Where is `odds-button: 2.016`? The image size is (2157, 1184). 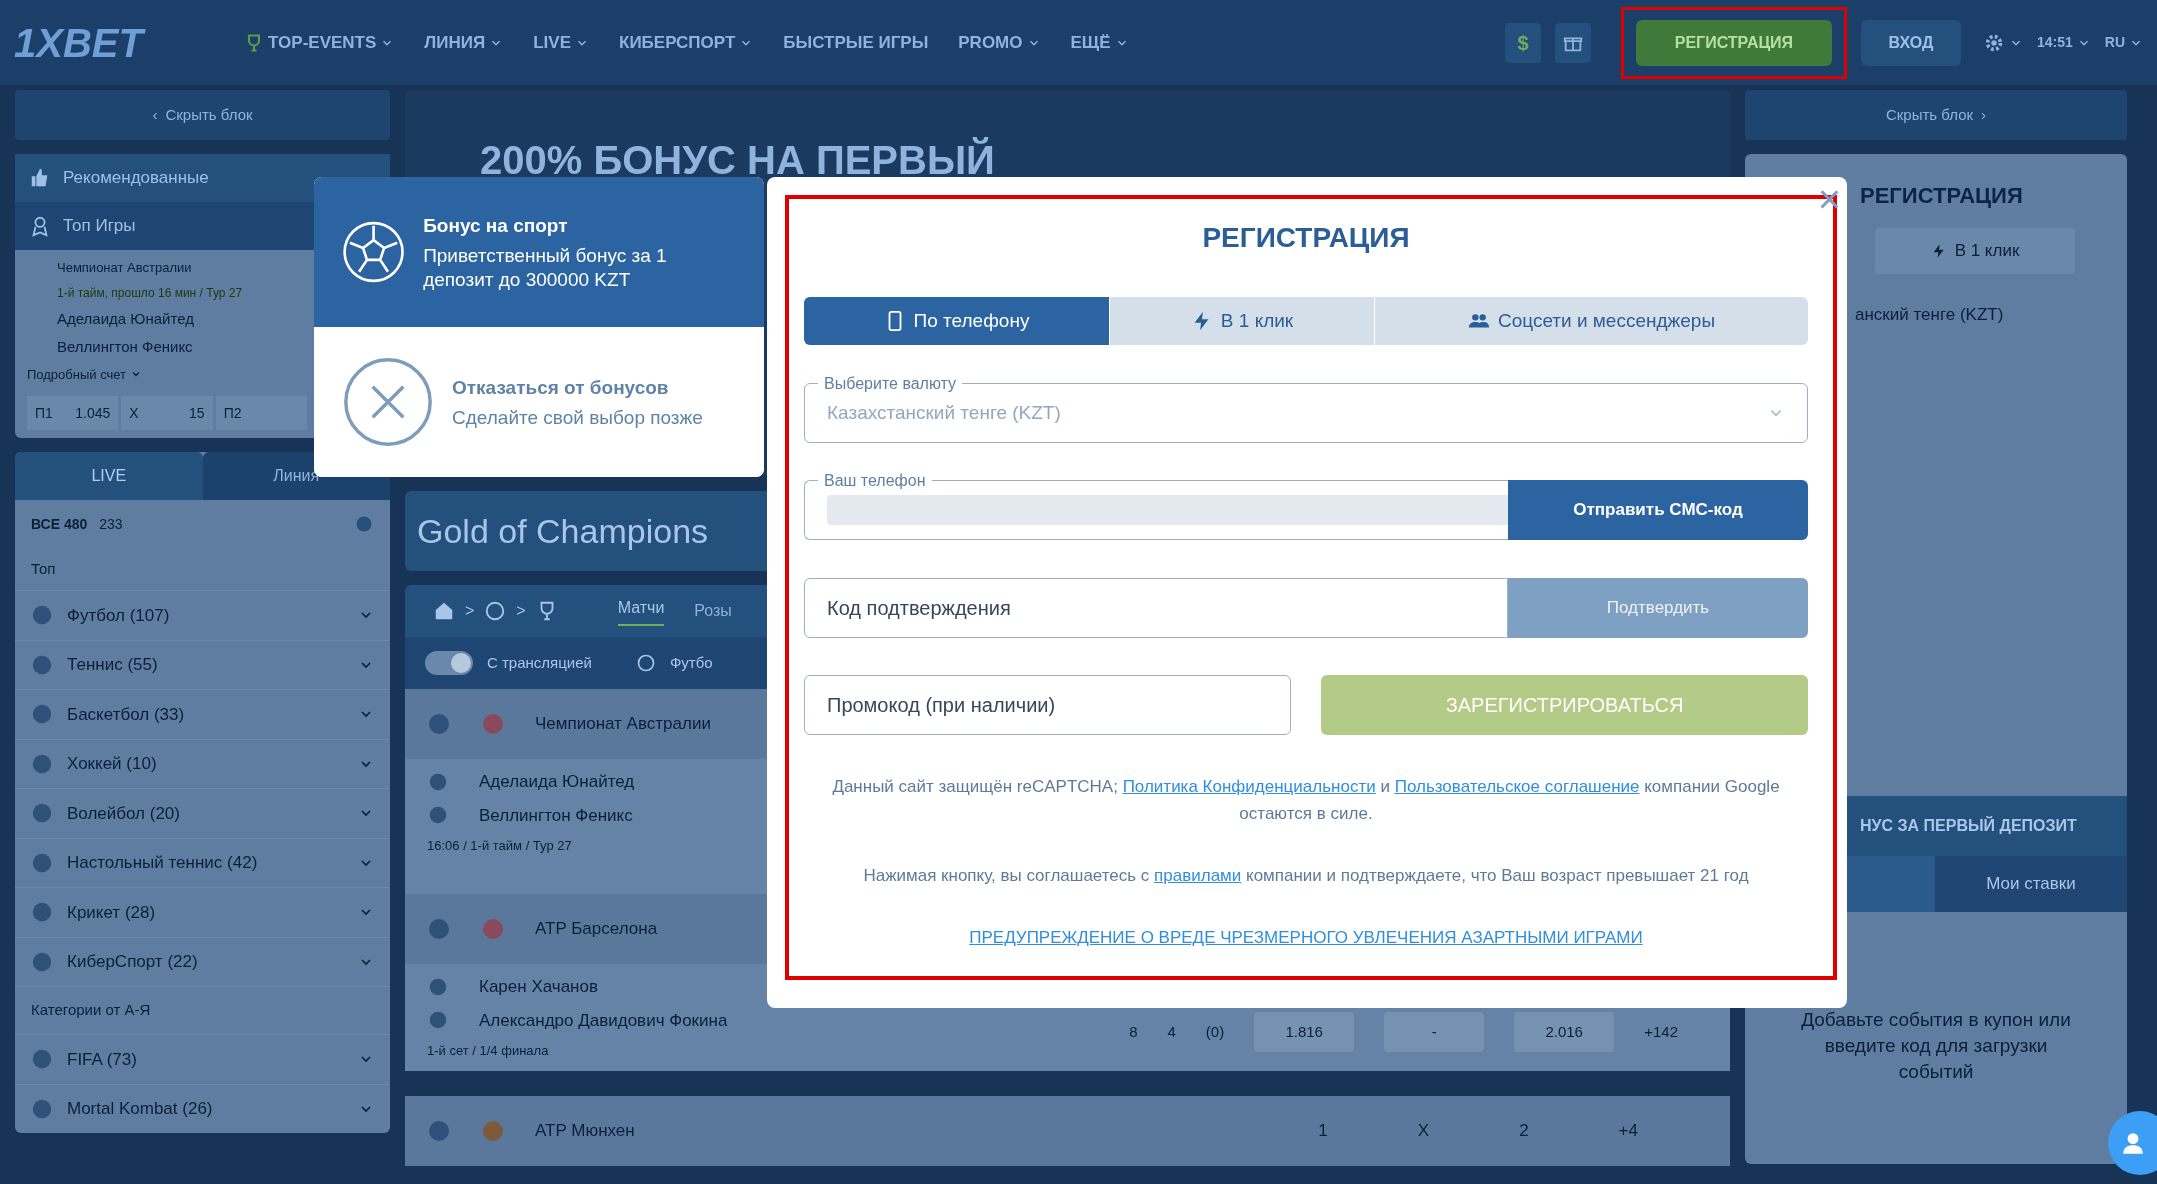 odds-button: 2.016 is located at coordinates (1564, 1032).